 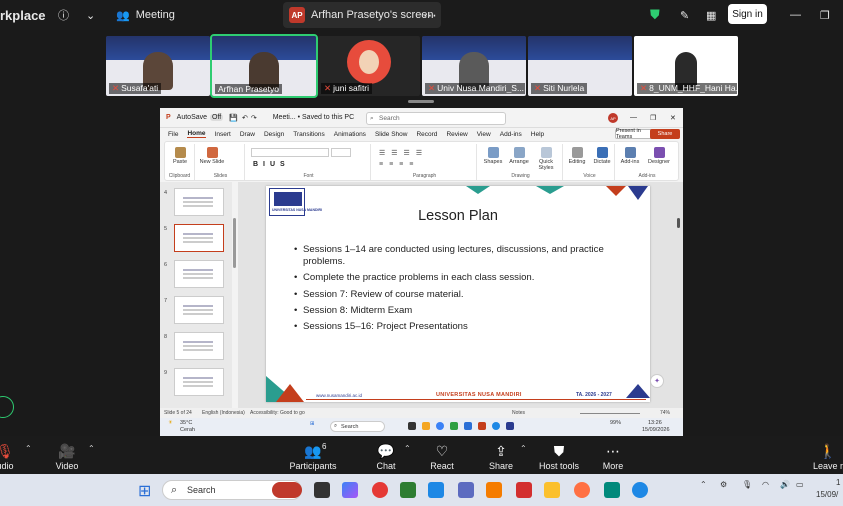 What do you see at coordinates (158, 66) in the screenshot?
I see `participant-tile: ✕ Susafa'ati` at bounding box center [158, 66].